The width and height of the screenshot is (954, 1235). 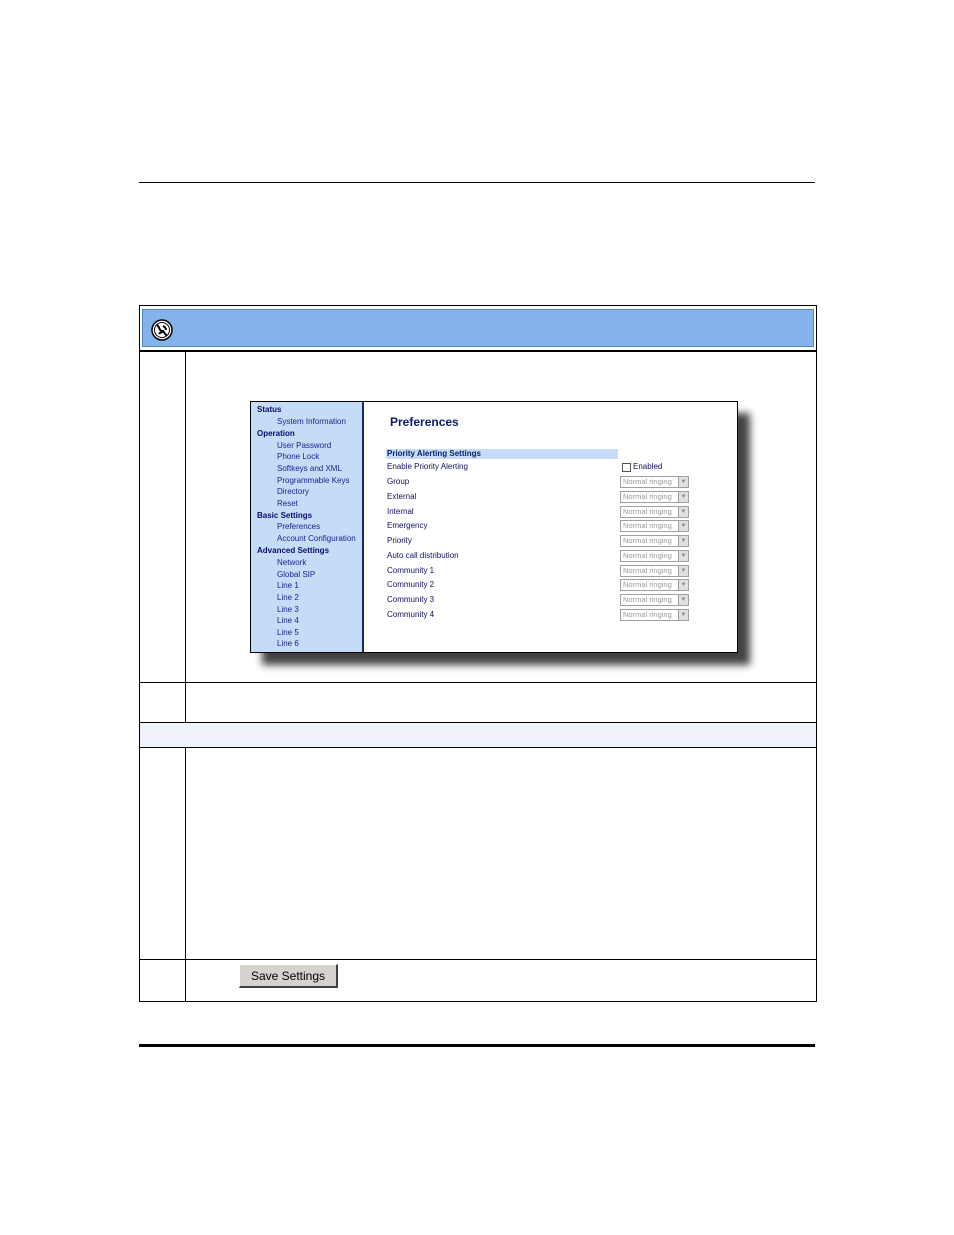 What do you see at coordinates (434, 453) in the screenshot?
I see `section-title: Priority Alerting Settings` at bounding box center [434, 453].